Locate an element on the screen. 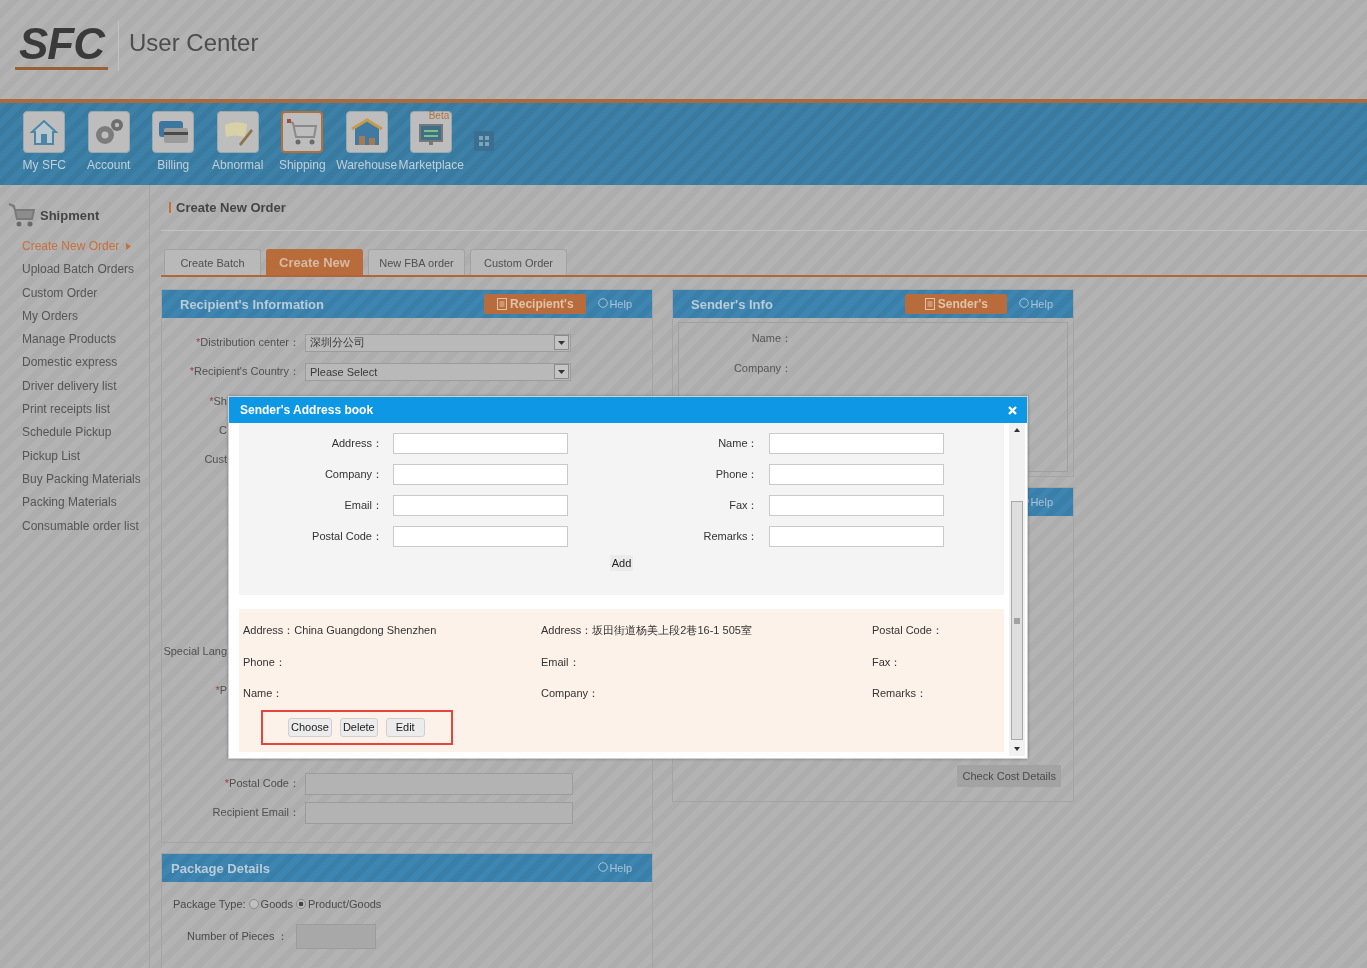  scroll-thumb is located at coordinates (1017, 620).